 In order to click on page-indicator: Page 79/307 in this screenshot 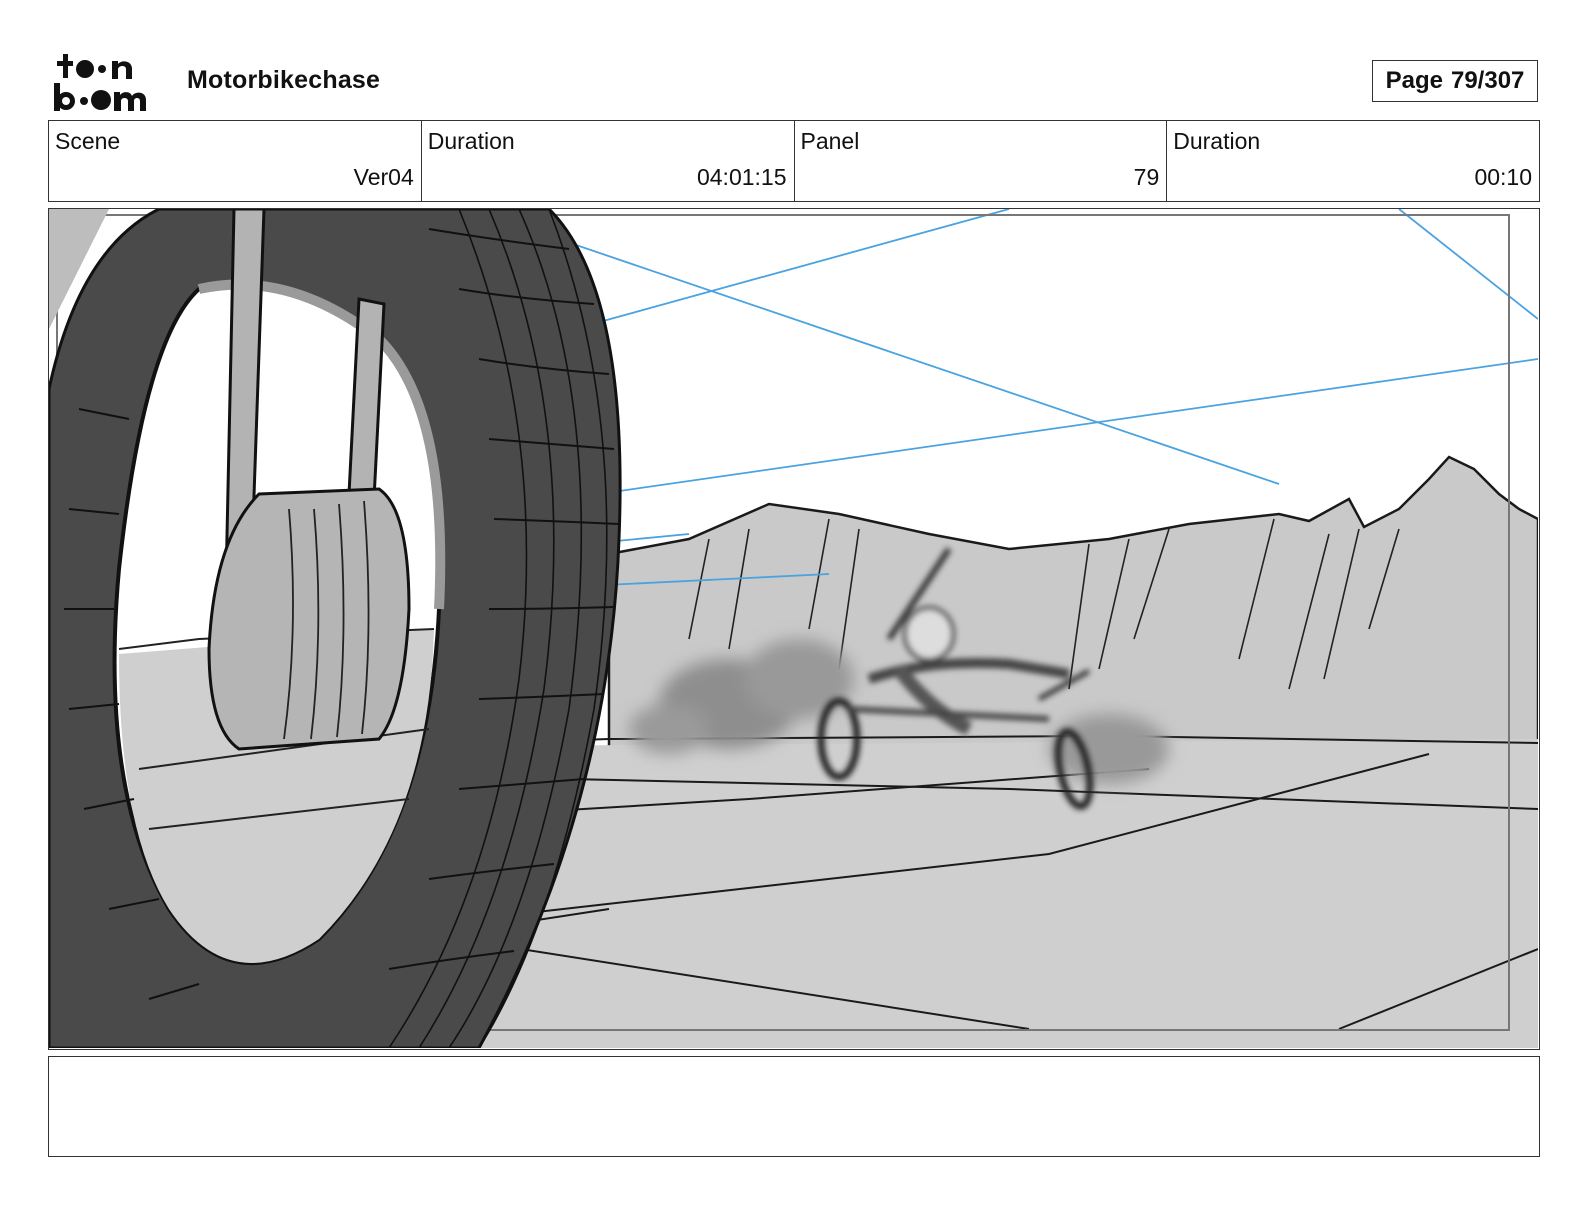, I will do `click(1455, 81)`.